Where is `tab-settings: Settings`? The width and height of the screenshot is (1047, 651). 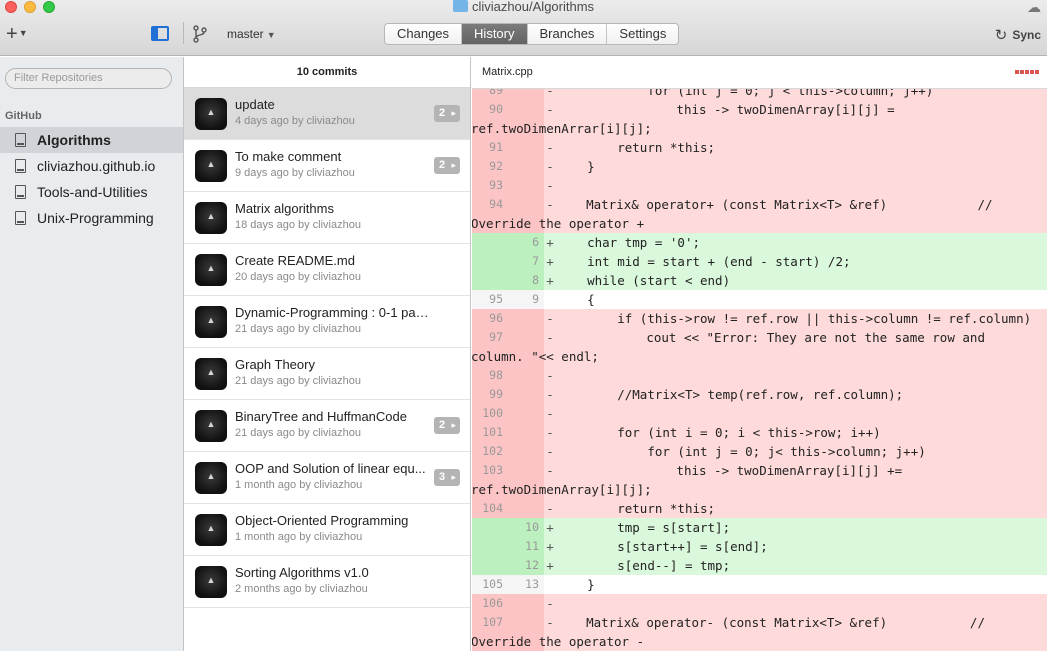
tab-settings: Settings is located at coordinates (642, 34).